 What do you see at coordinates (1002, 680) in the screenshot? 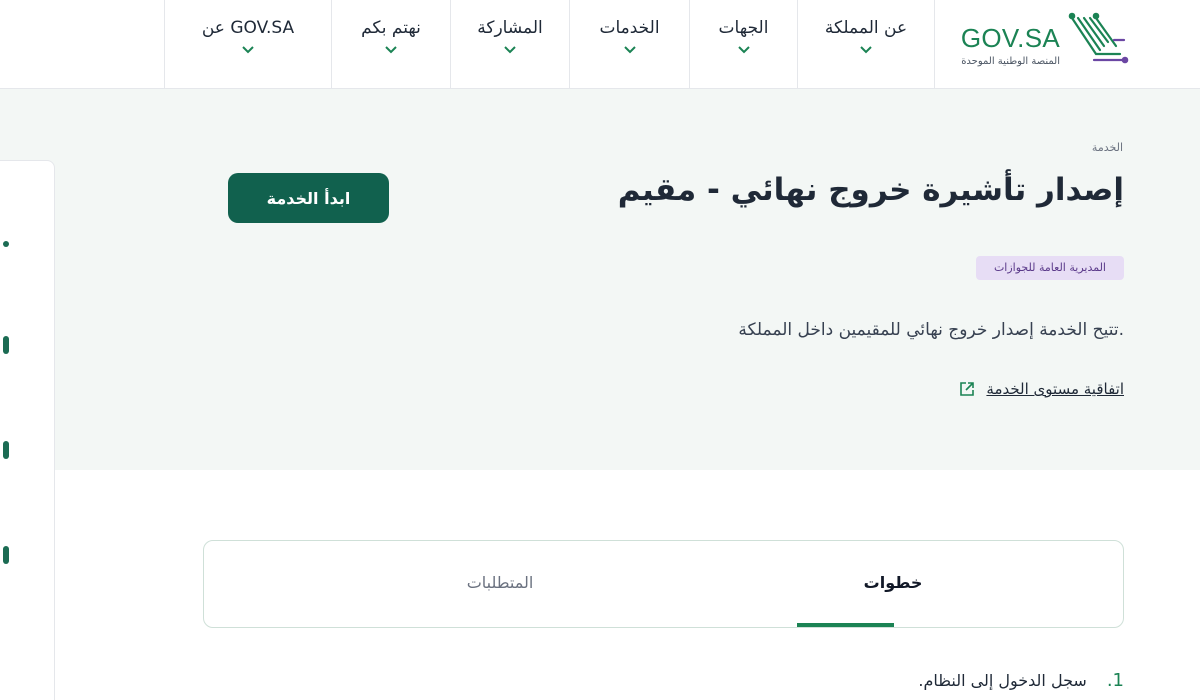
I see `step-text: سجل الدخول إلى النظام.` at bounding box center [1002, 680].